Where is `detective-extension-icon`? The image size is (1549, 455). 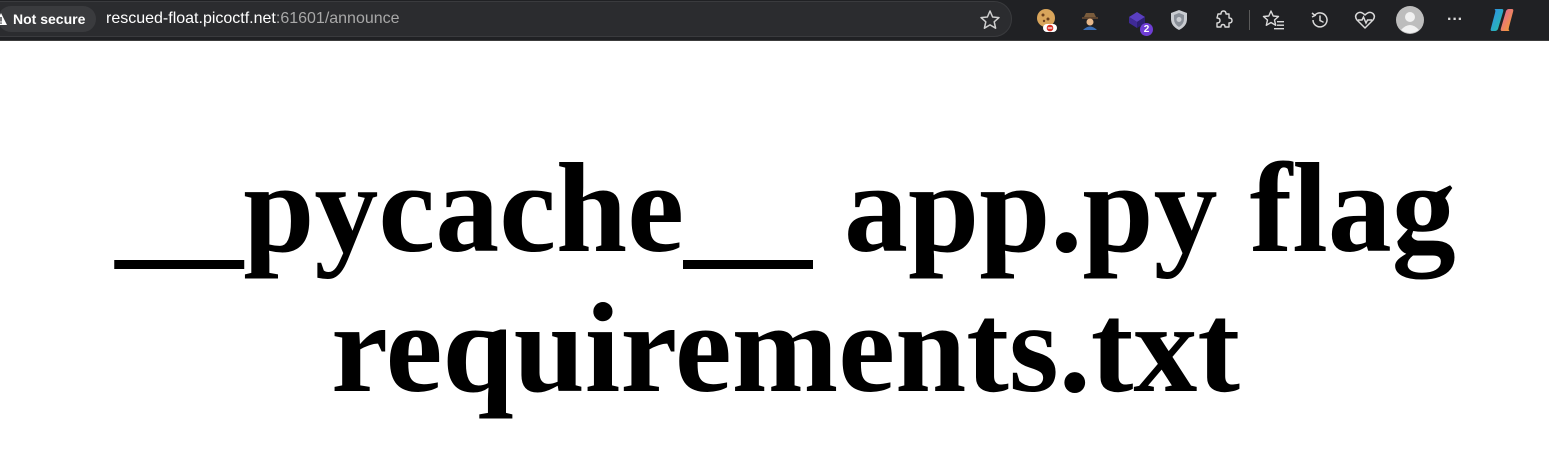 detective-extension-icon is located at coordinates (1090, 20).